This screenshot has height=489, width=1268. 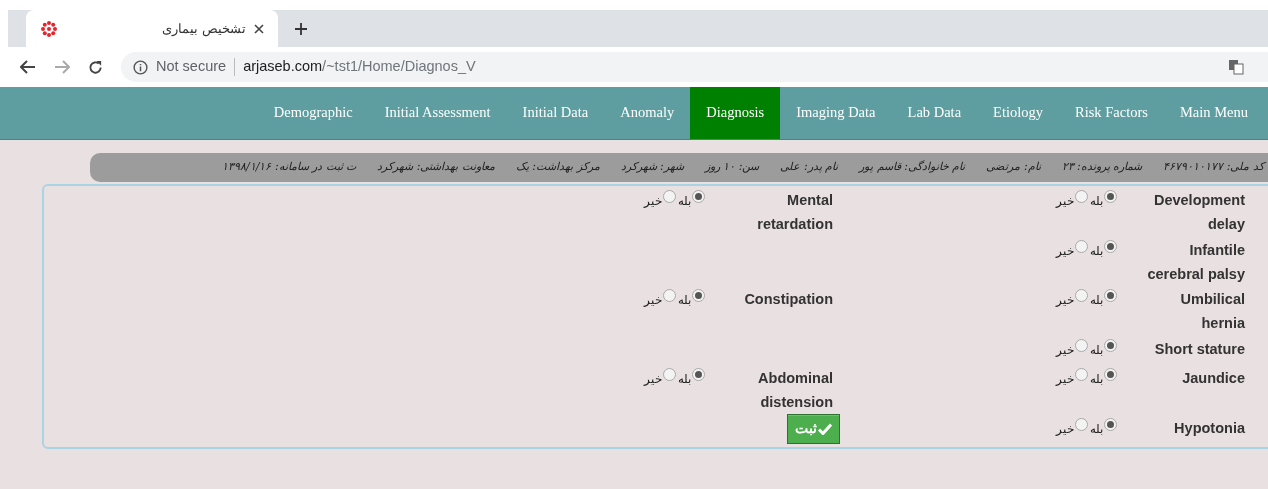 What do you see at coordinates (795, 212) in the screenshot?
I see `question-label: Mental retardation` at bounding box center [795, 212].